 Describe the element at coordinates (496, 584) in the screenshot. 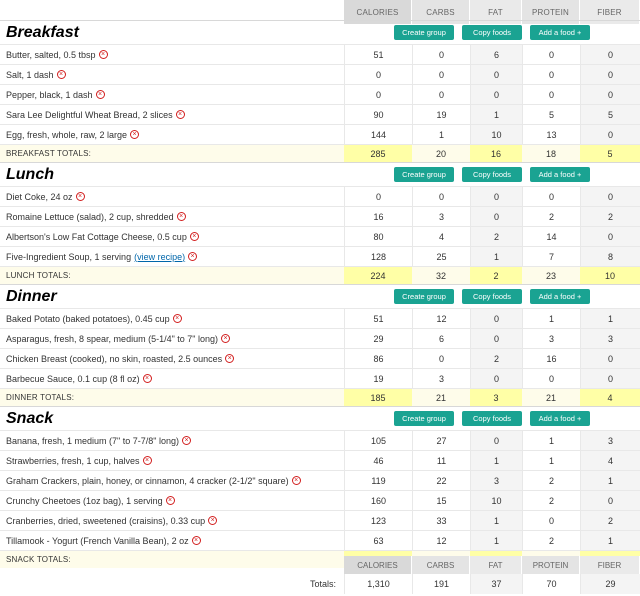

I see `grand-total-fat: 37` at that location.